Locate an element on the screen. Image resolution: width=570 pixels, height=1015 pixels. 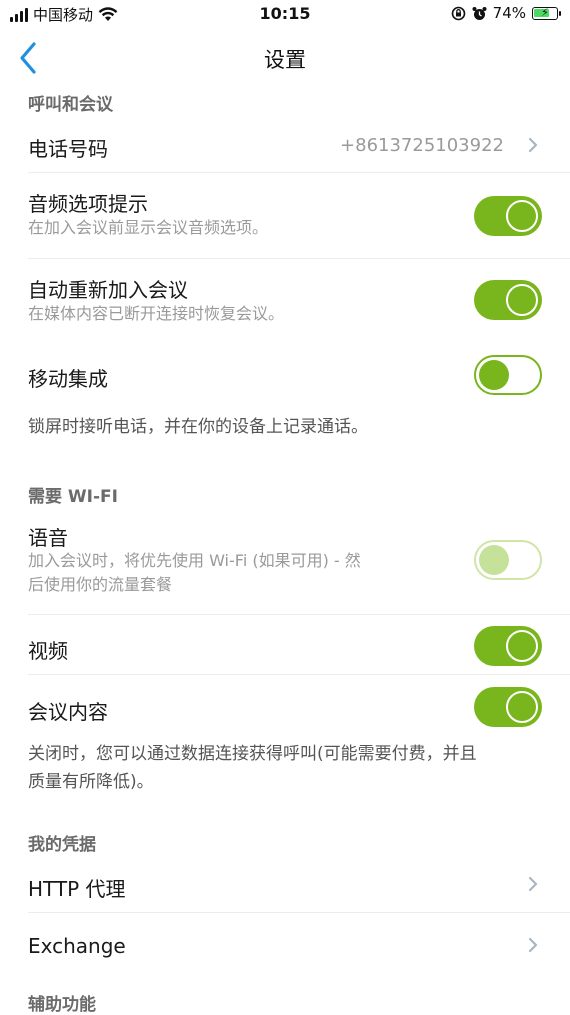
section-header-accessibility: 辅助功能 is located at coordinates (62, 1005).